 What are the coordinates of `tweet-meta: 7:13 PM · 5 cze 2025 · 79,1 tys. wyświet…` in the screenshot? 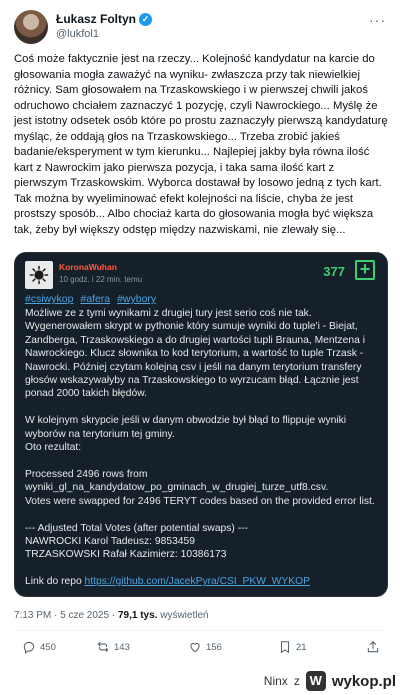 It's located at (111, 615).